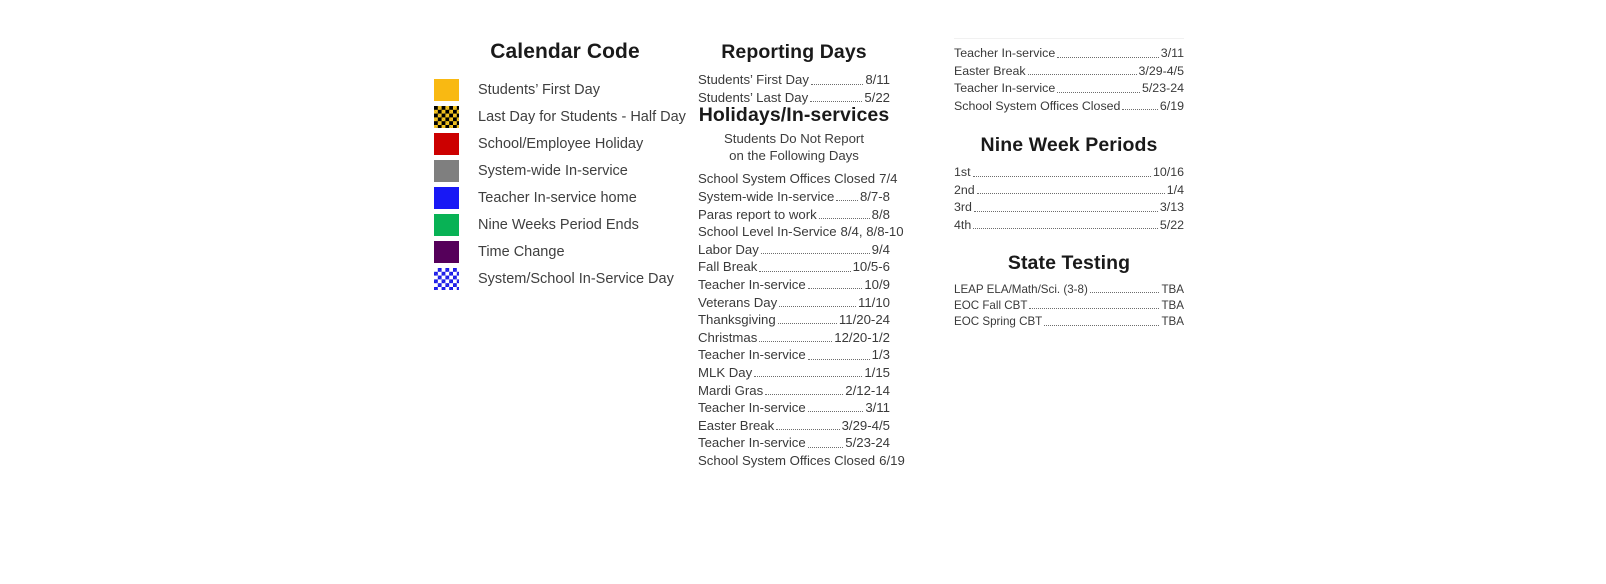 The height and width of the screenshot is (584, 1606). Describe the element at coordinates (877, 97) in the screenshot. I see `leader-row-value: 5/22` at that location.